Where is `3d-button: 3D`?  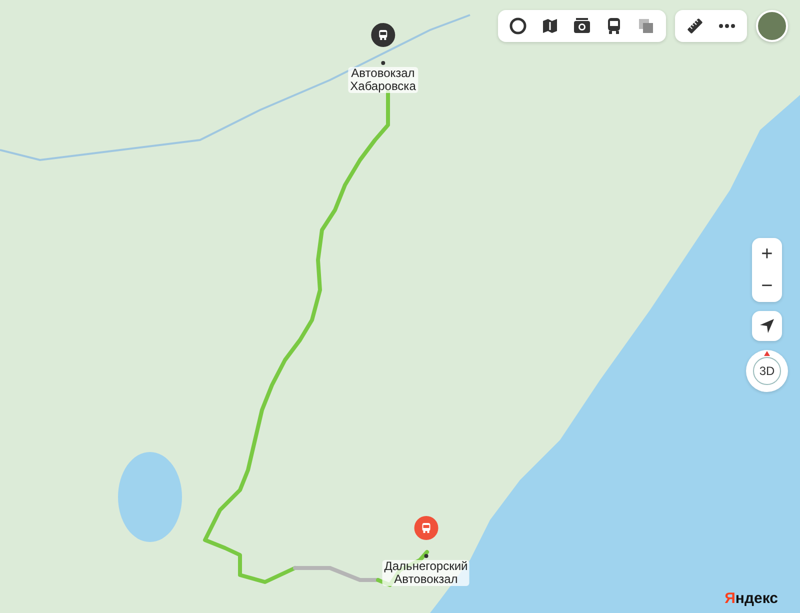
3d-button: 3D is located at coordinates (767, 371).